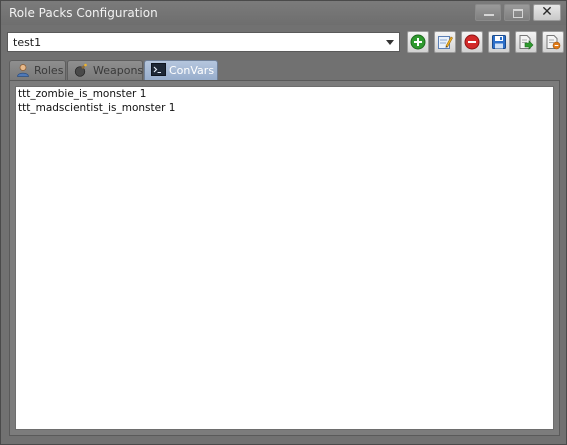 This screenshot has height=445, width=567. What do you see at coordinates (283, 13) in the screenshot?
I see `title-bar: Role Packs Configuration ✕` at bounding box center [283, 13].